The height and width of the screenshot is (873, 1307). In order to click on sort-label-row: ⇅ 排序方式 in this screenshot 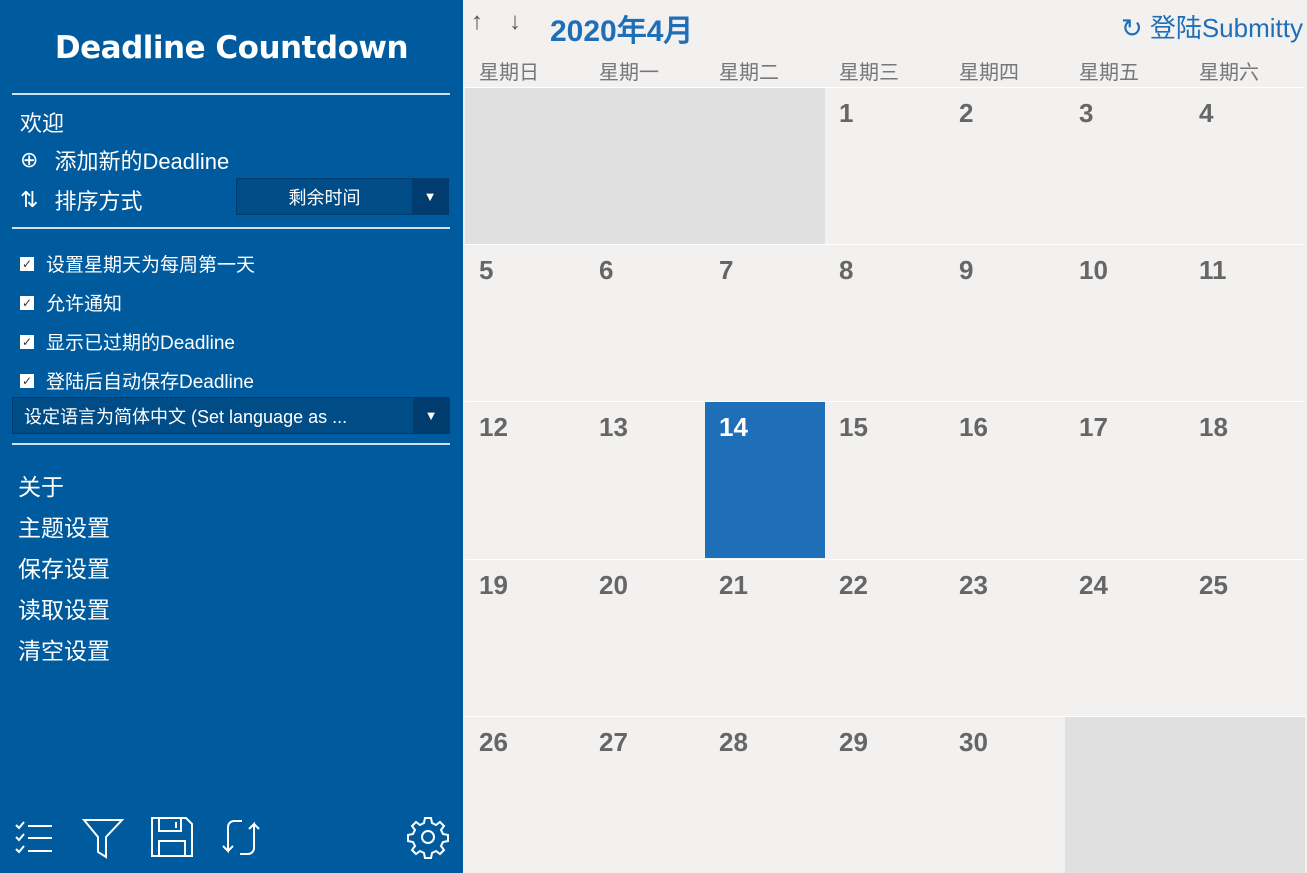, I will do `click(81, 200)`.